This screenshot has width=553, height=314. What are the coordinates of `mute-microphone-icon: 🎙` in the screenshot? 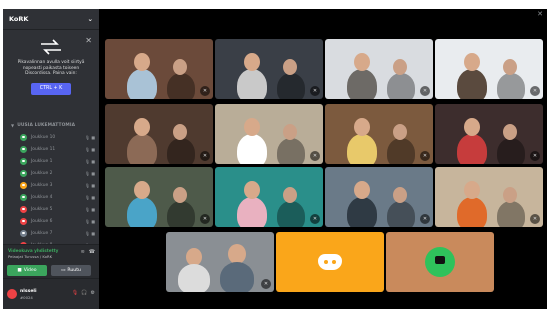 It's located at (75, 293).